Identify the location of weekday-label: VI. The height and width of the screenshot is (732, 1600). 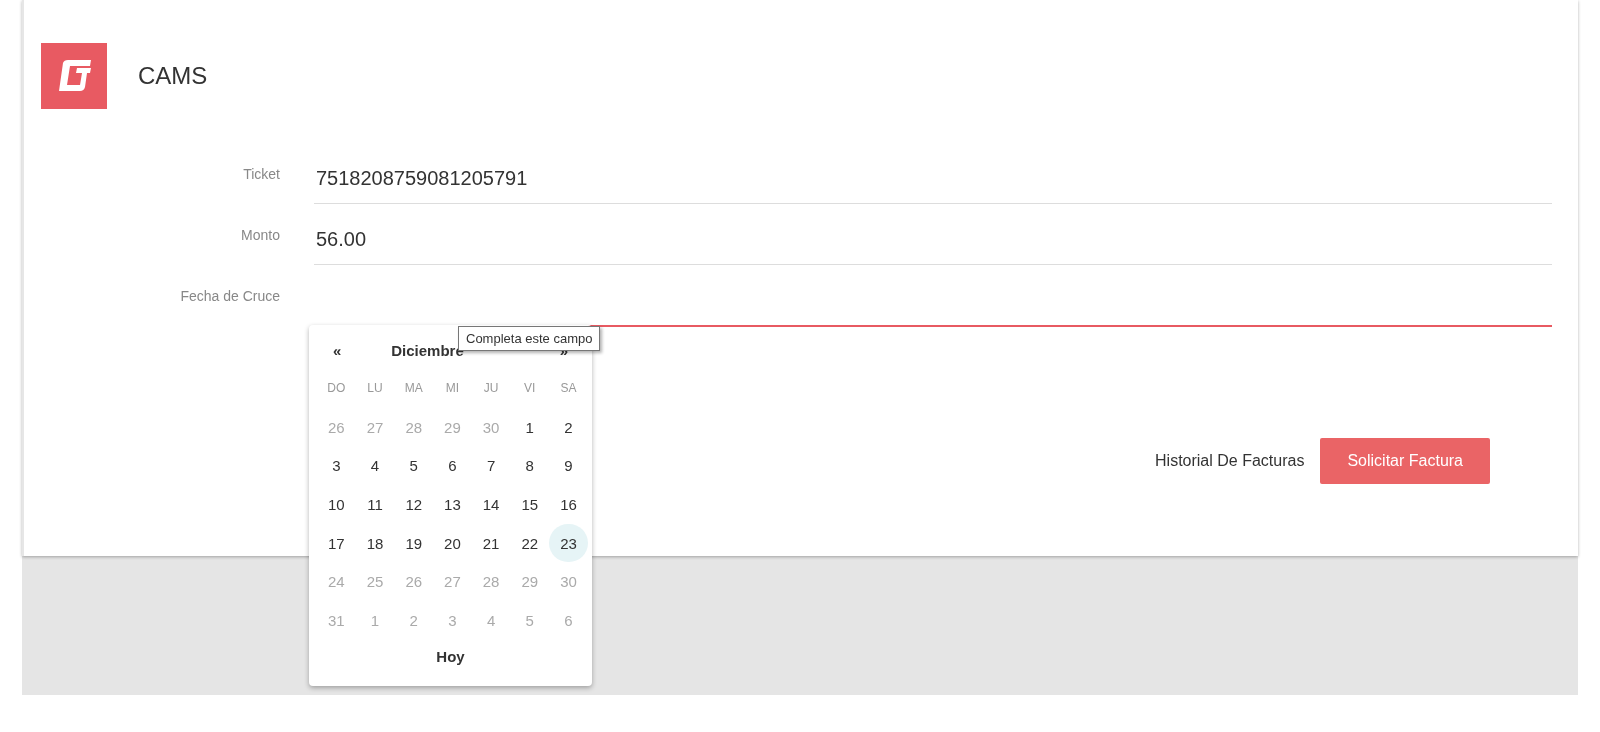
(530, 389).